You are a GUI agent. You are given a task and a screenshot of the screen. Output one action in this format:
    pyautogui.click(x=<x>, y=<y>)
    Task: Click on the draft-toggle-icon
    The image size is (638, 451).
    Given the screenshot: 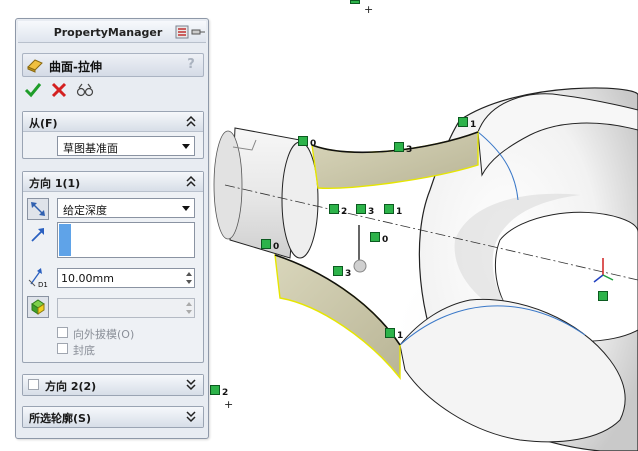 What is the action you would take?
    pyautogui.click(x=38, y=307)
    